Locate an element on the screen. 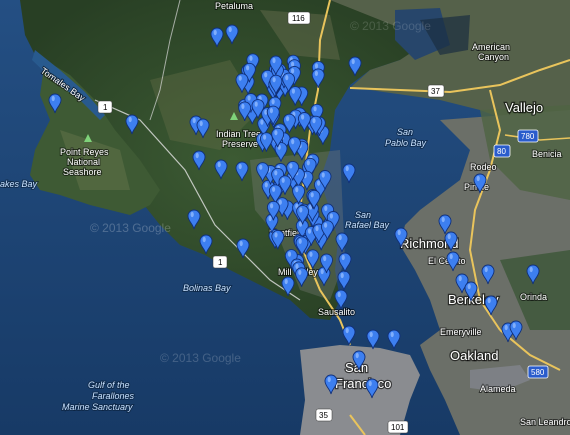  label-benicia: Benicia is located at coordinates (547, 154).